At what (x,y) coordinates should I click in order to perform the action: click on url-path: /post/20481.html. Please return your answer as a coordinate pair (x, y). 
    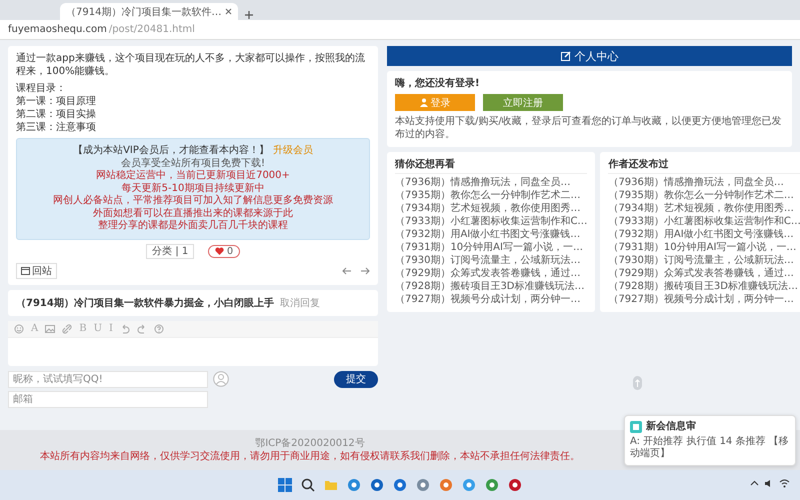
    Looking at the image, I should click on (151, 29).